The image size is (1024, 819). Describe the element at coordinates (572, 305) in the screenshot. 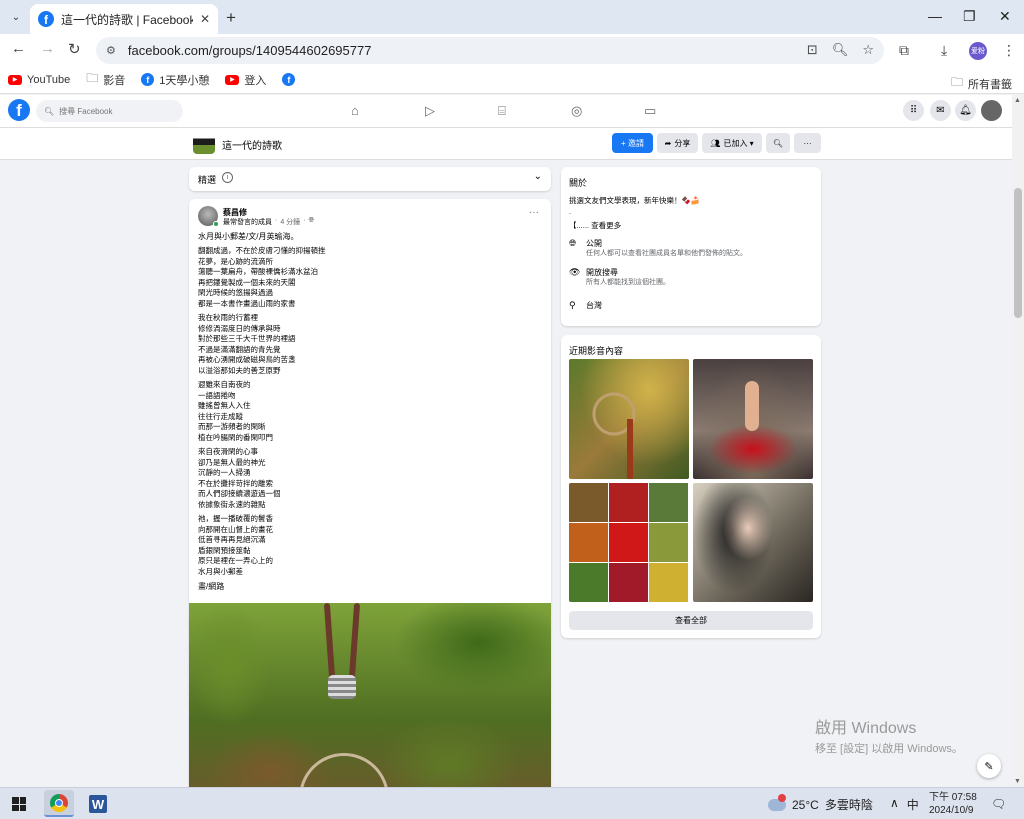

I see `location-icon: ⚲` at that location.